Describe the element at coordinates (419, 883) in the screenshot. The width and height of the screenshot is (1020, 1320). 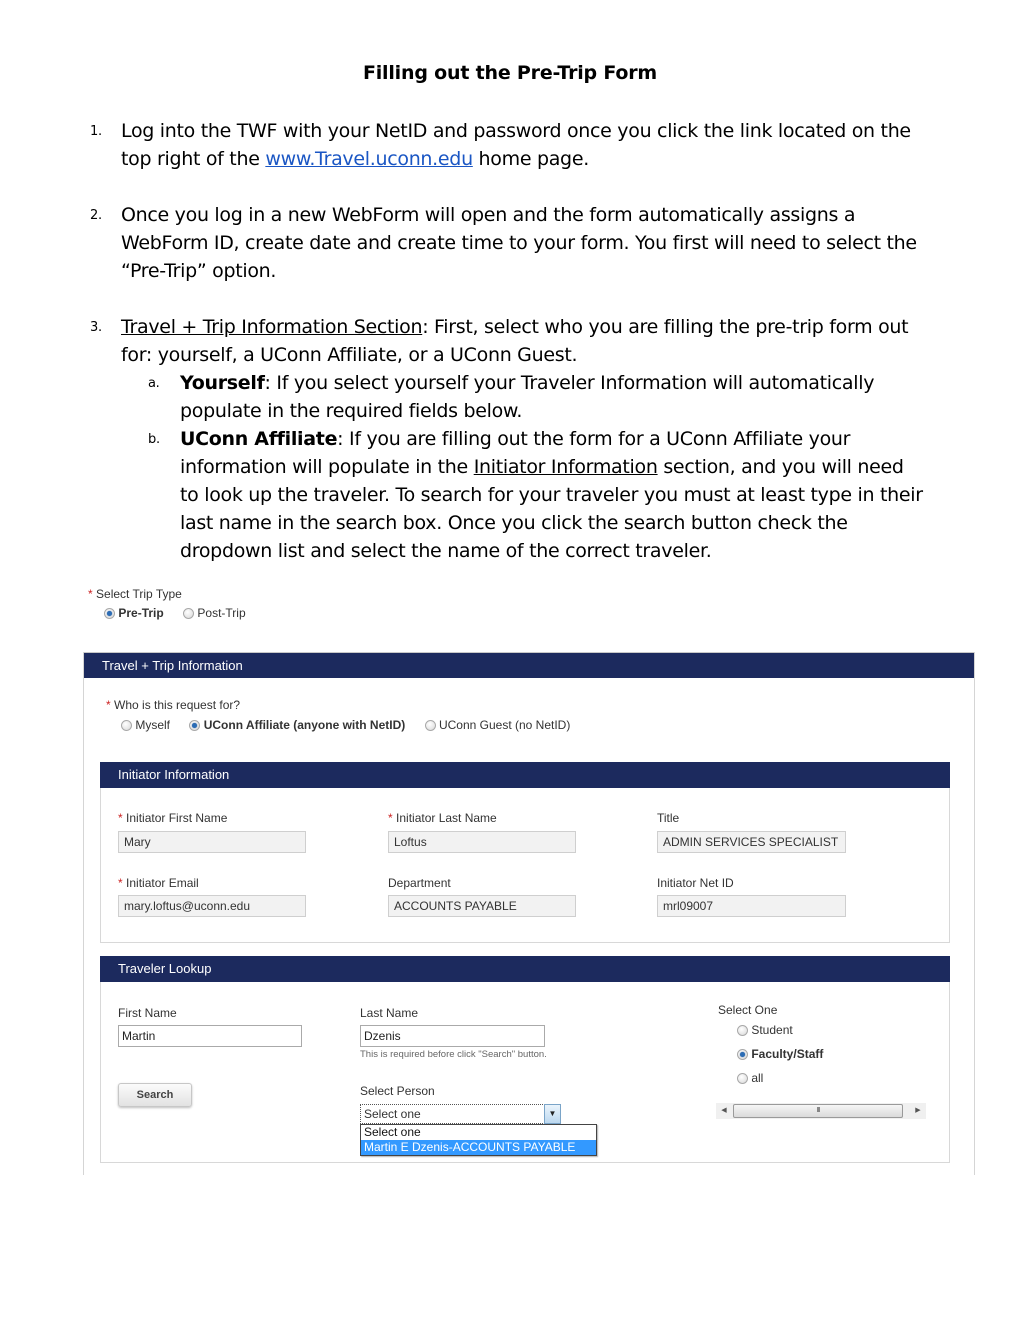
I see `department-label: Department` at that location.